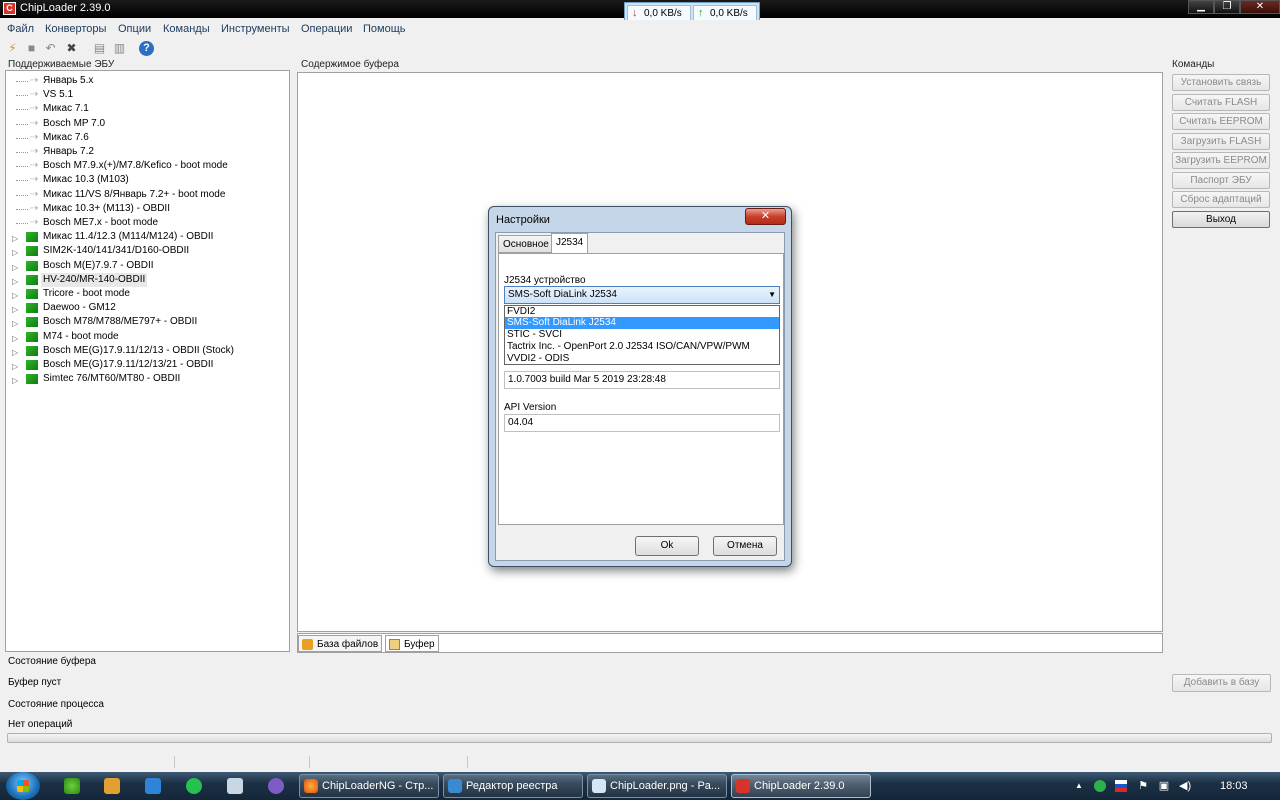 The width and height of the screenshot is (1280, 800). Describe the element at coordinates (526, 244) in the screenshot. I see `tab-general: Основное` at that location.